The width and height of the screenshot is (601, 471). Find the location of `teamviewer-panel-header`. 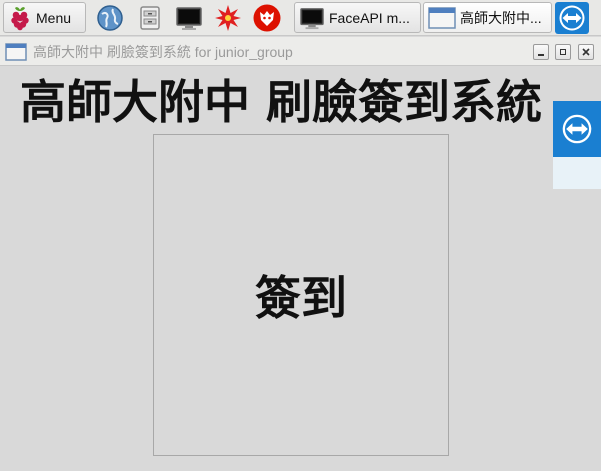

teamviewer-panel-header is located at coordinates (577, 129).